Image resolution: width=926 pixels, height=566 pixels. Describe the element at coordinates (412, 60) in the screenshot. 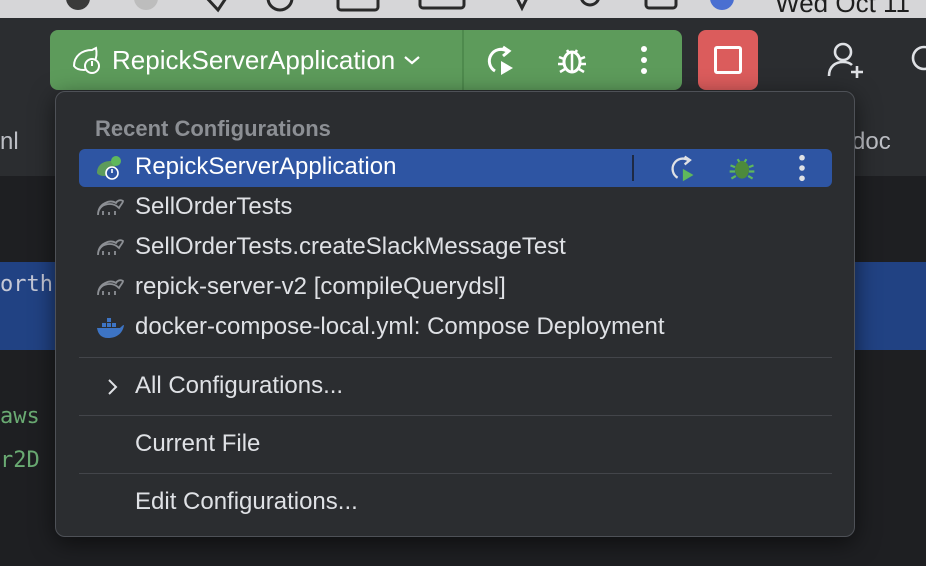

I see `chevron-down-icon` at that location.